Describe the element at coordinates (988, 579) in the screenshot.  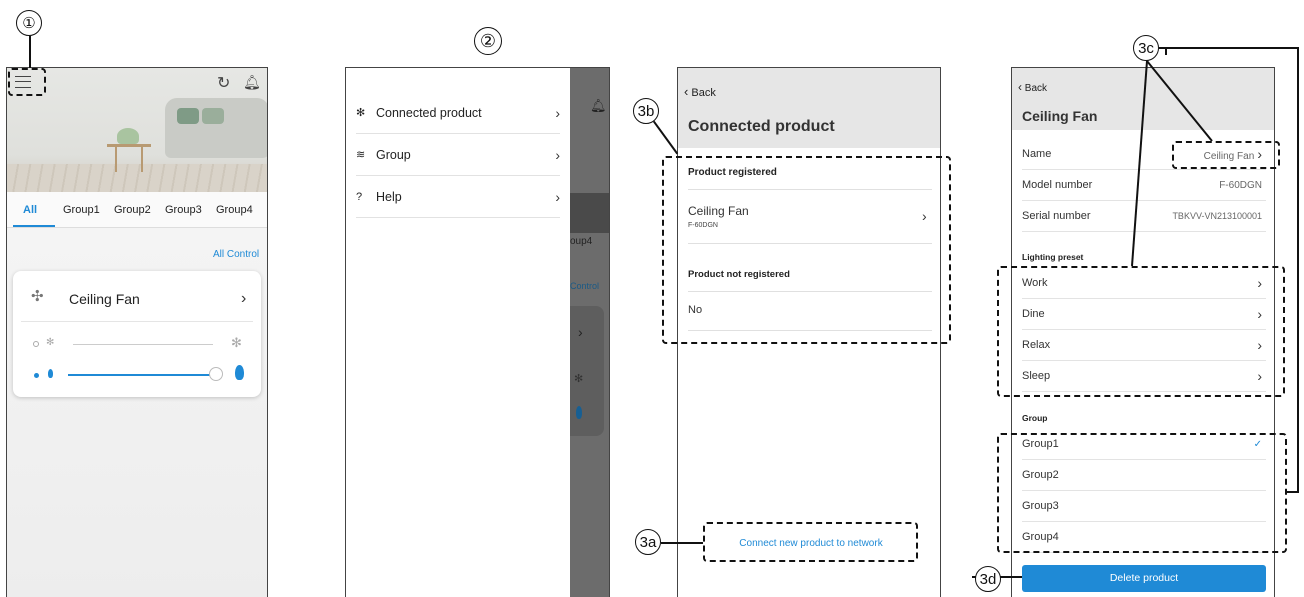
I see `callout-3d: 3d` at that location.